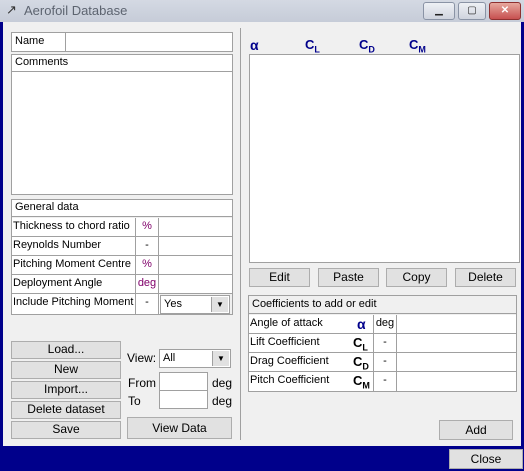 This screenshot has width=524, height=471. What do you see at coordinates (505, 11) in the screenshot?
I see `close-window-button: ✕` at bounding box center [505, 11].